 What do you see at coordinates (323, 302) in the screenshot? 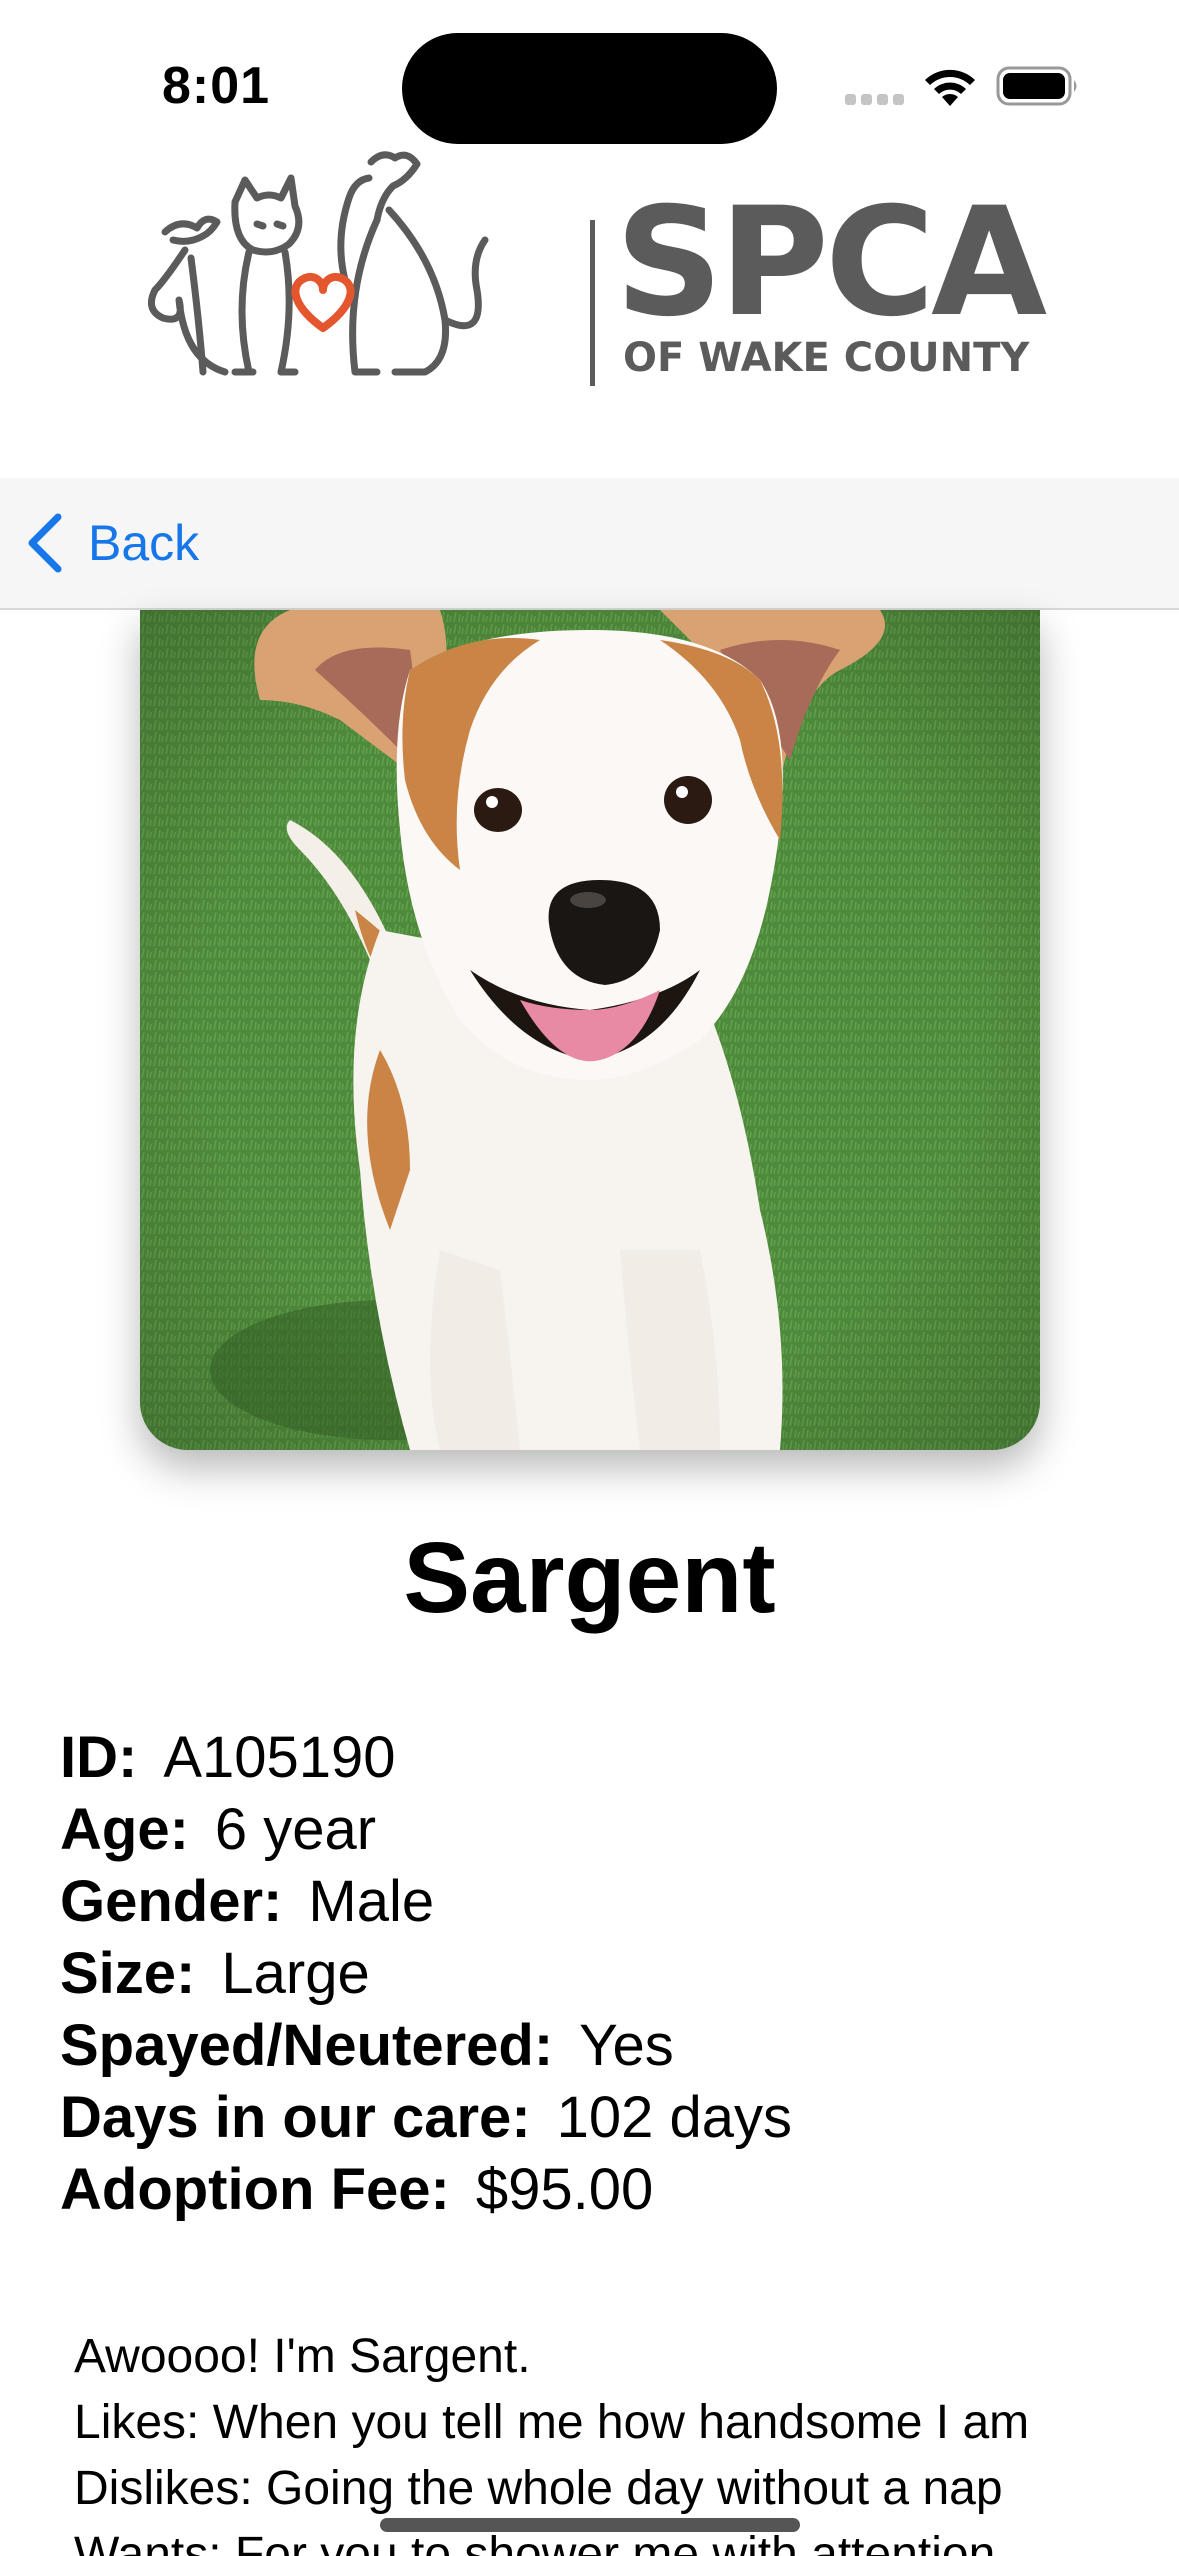
I see `heart-icon` at bounding box center [323, 302].